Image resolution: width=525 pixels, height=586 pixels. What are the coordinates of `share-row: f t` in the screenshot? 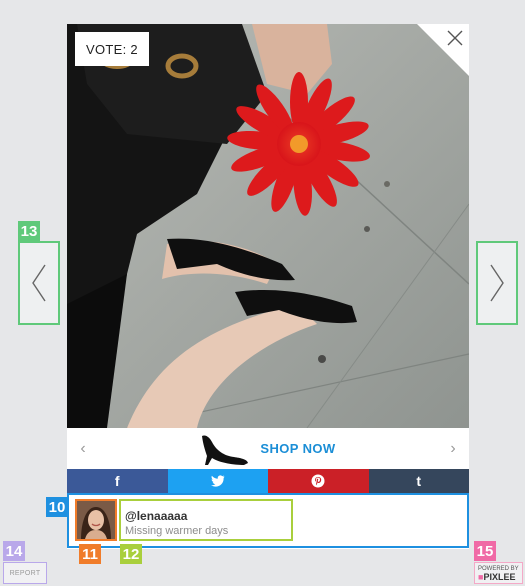 It's located at (268, 481).